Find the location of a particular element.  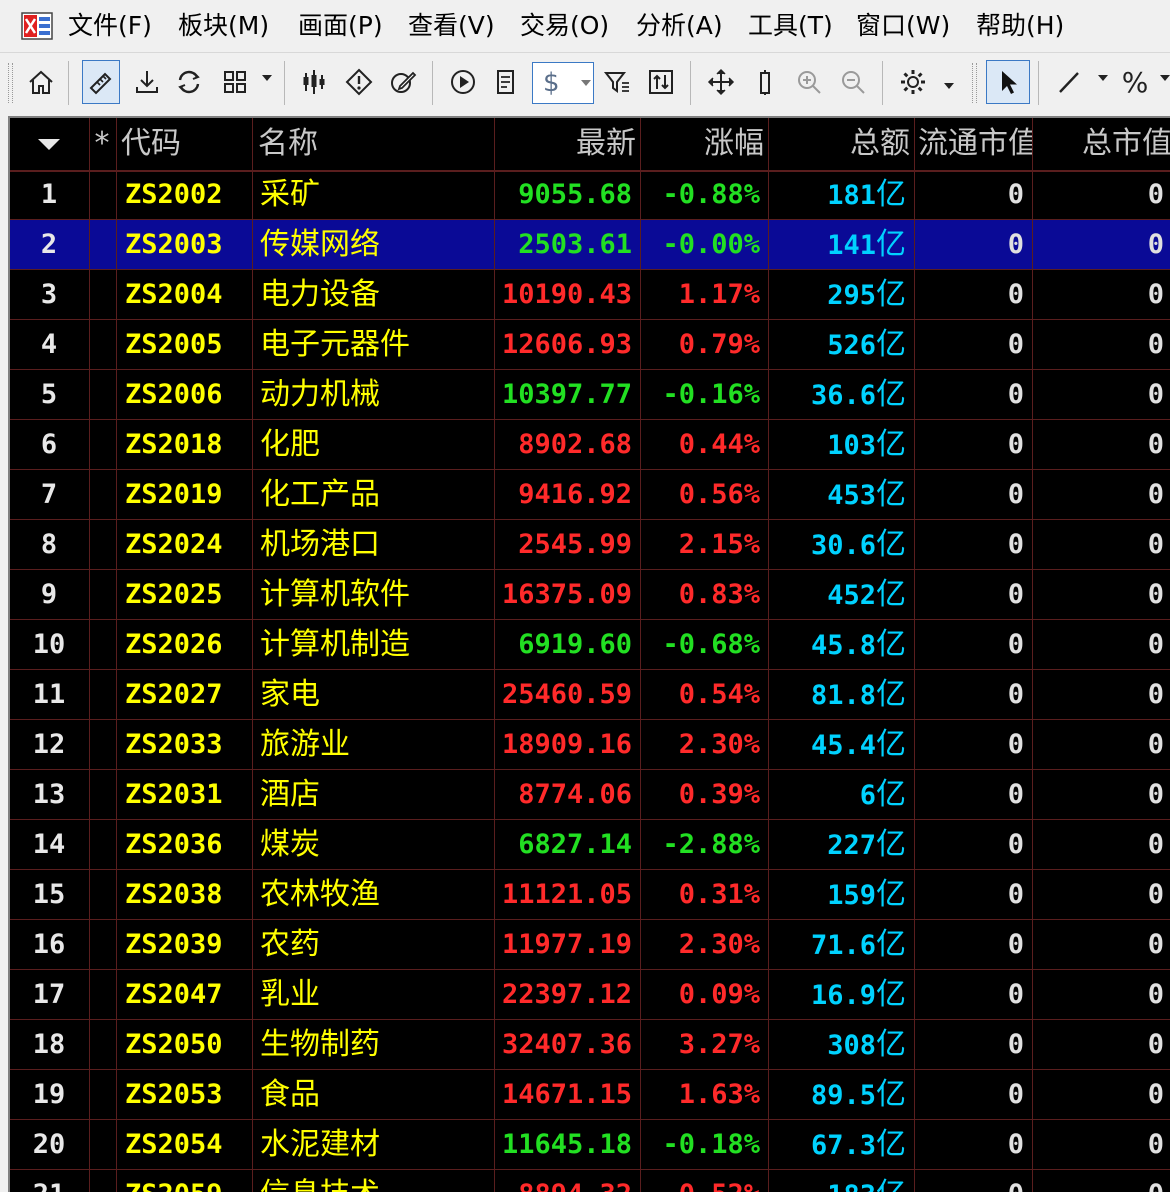

header-last: 最新 is located at coordinates (568, 144).